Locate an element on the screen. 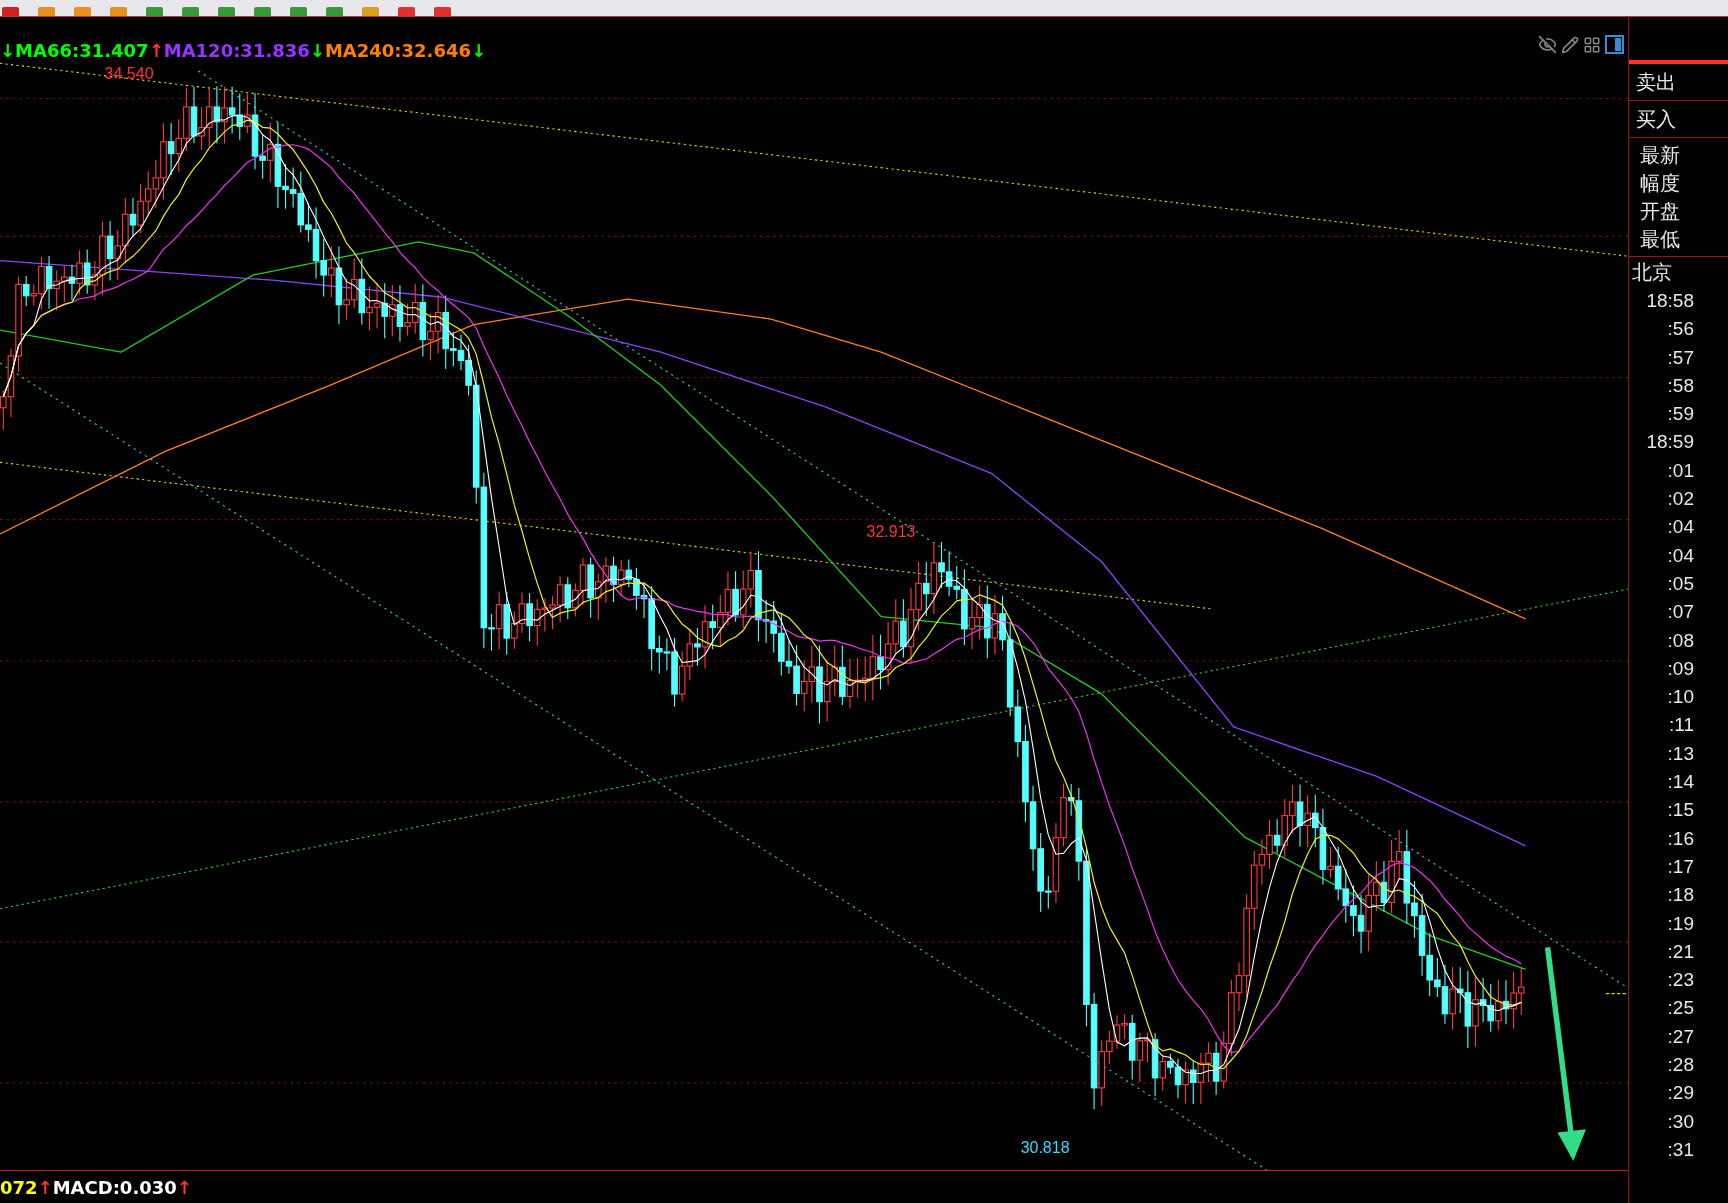 The image size is (1728, 1203). price-label: 34.540 is located at coordinates (129, 73).